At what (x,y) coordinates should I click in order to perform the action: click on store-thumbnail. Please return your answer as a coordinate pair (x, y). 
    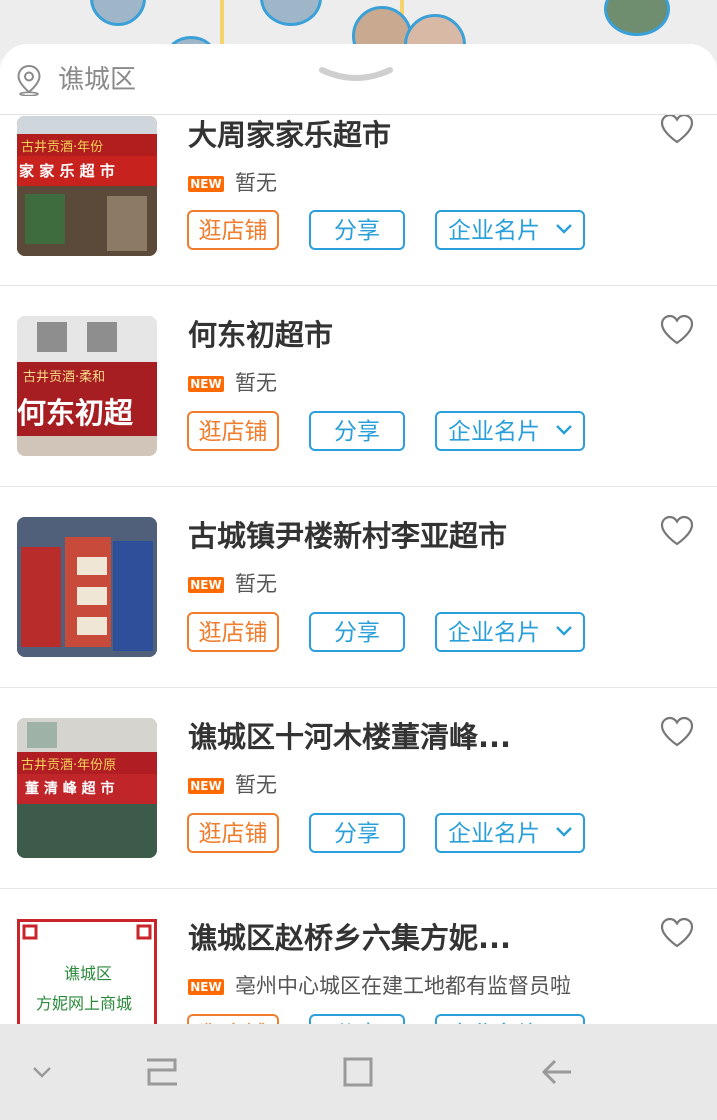
    Looking at the image, I should click on (87, 587).